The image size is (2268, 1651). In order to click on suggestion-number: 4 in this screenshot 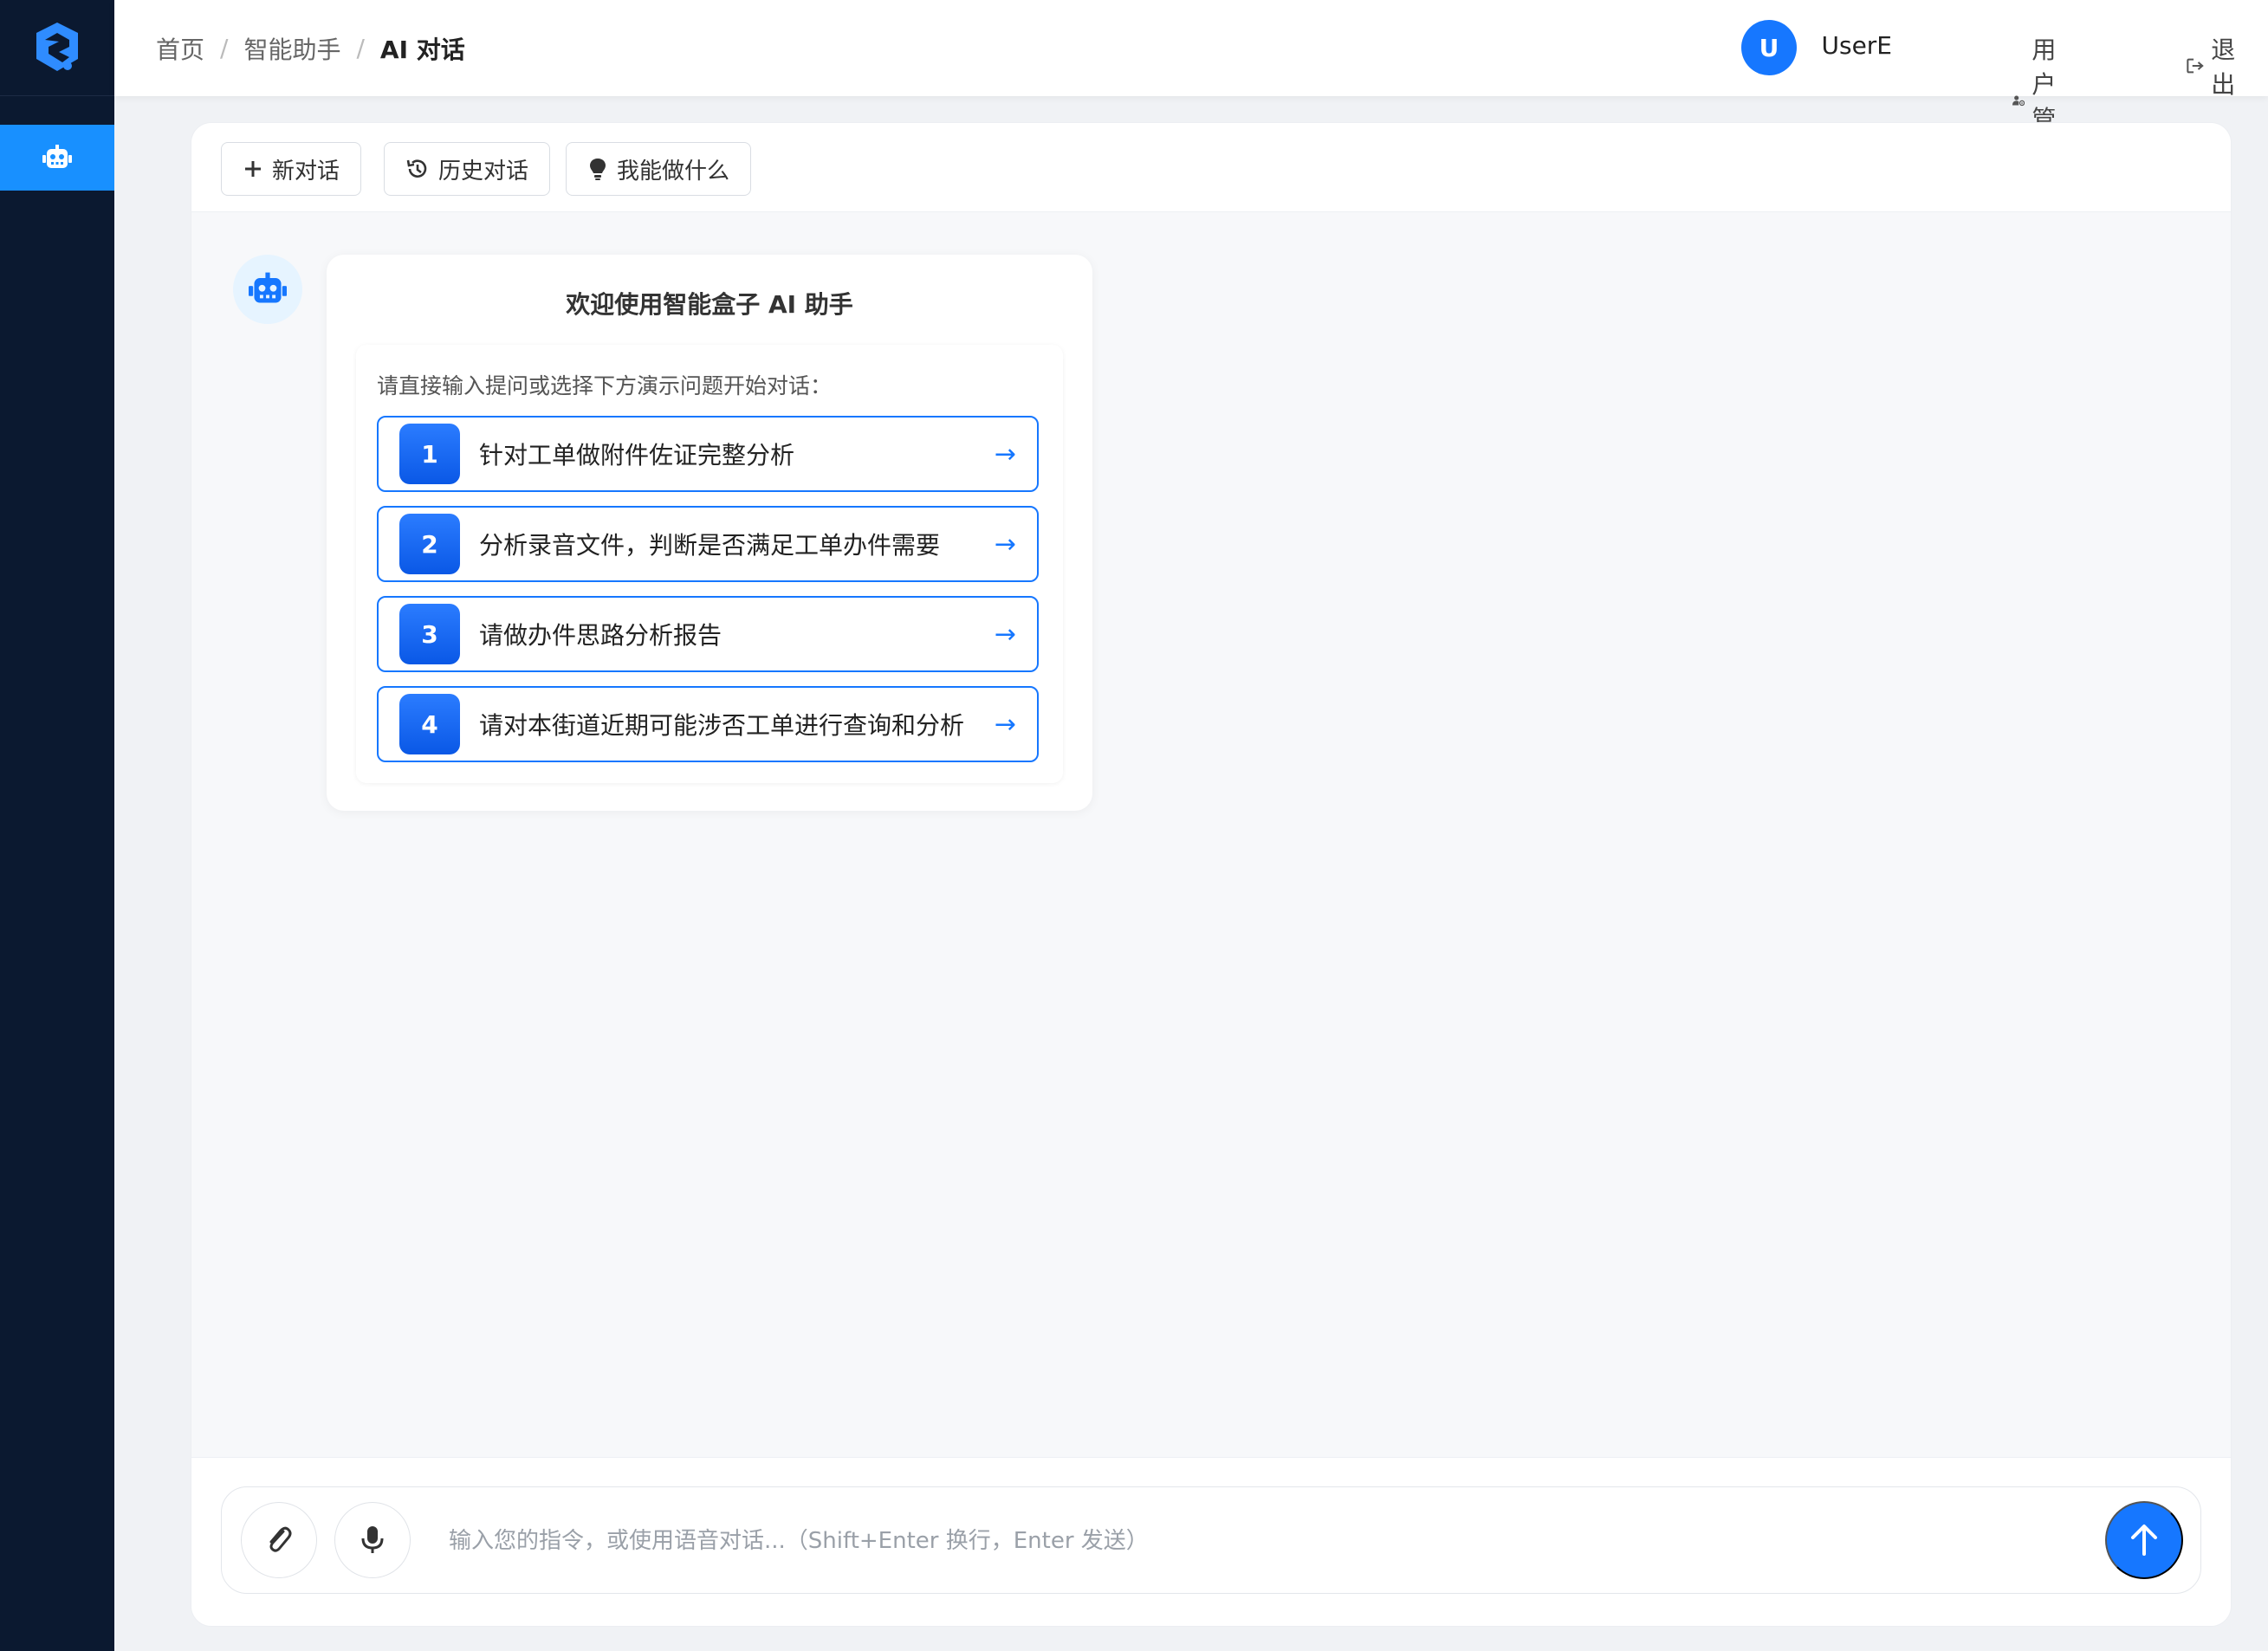, I will do `click(430, 724)`.